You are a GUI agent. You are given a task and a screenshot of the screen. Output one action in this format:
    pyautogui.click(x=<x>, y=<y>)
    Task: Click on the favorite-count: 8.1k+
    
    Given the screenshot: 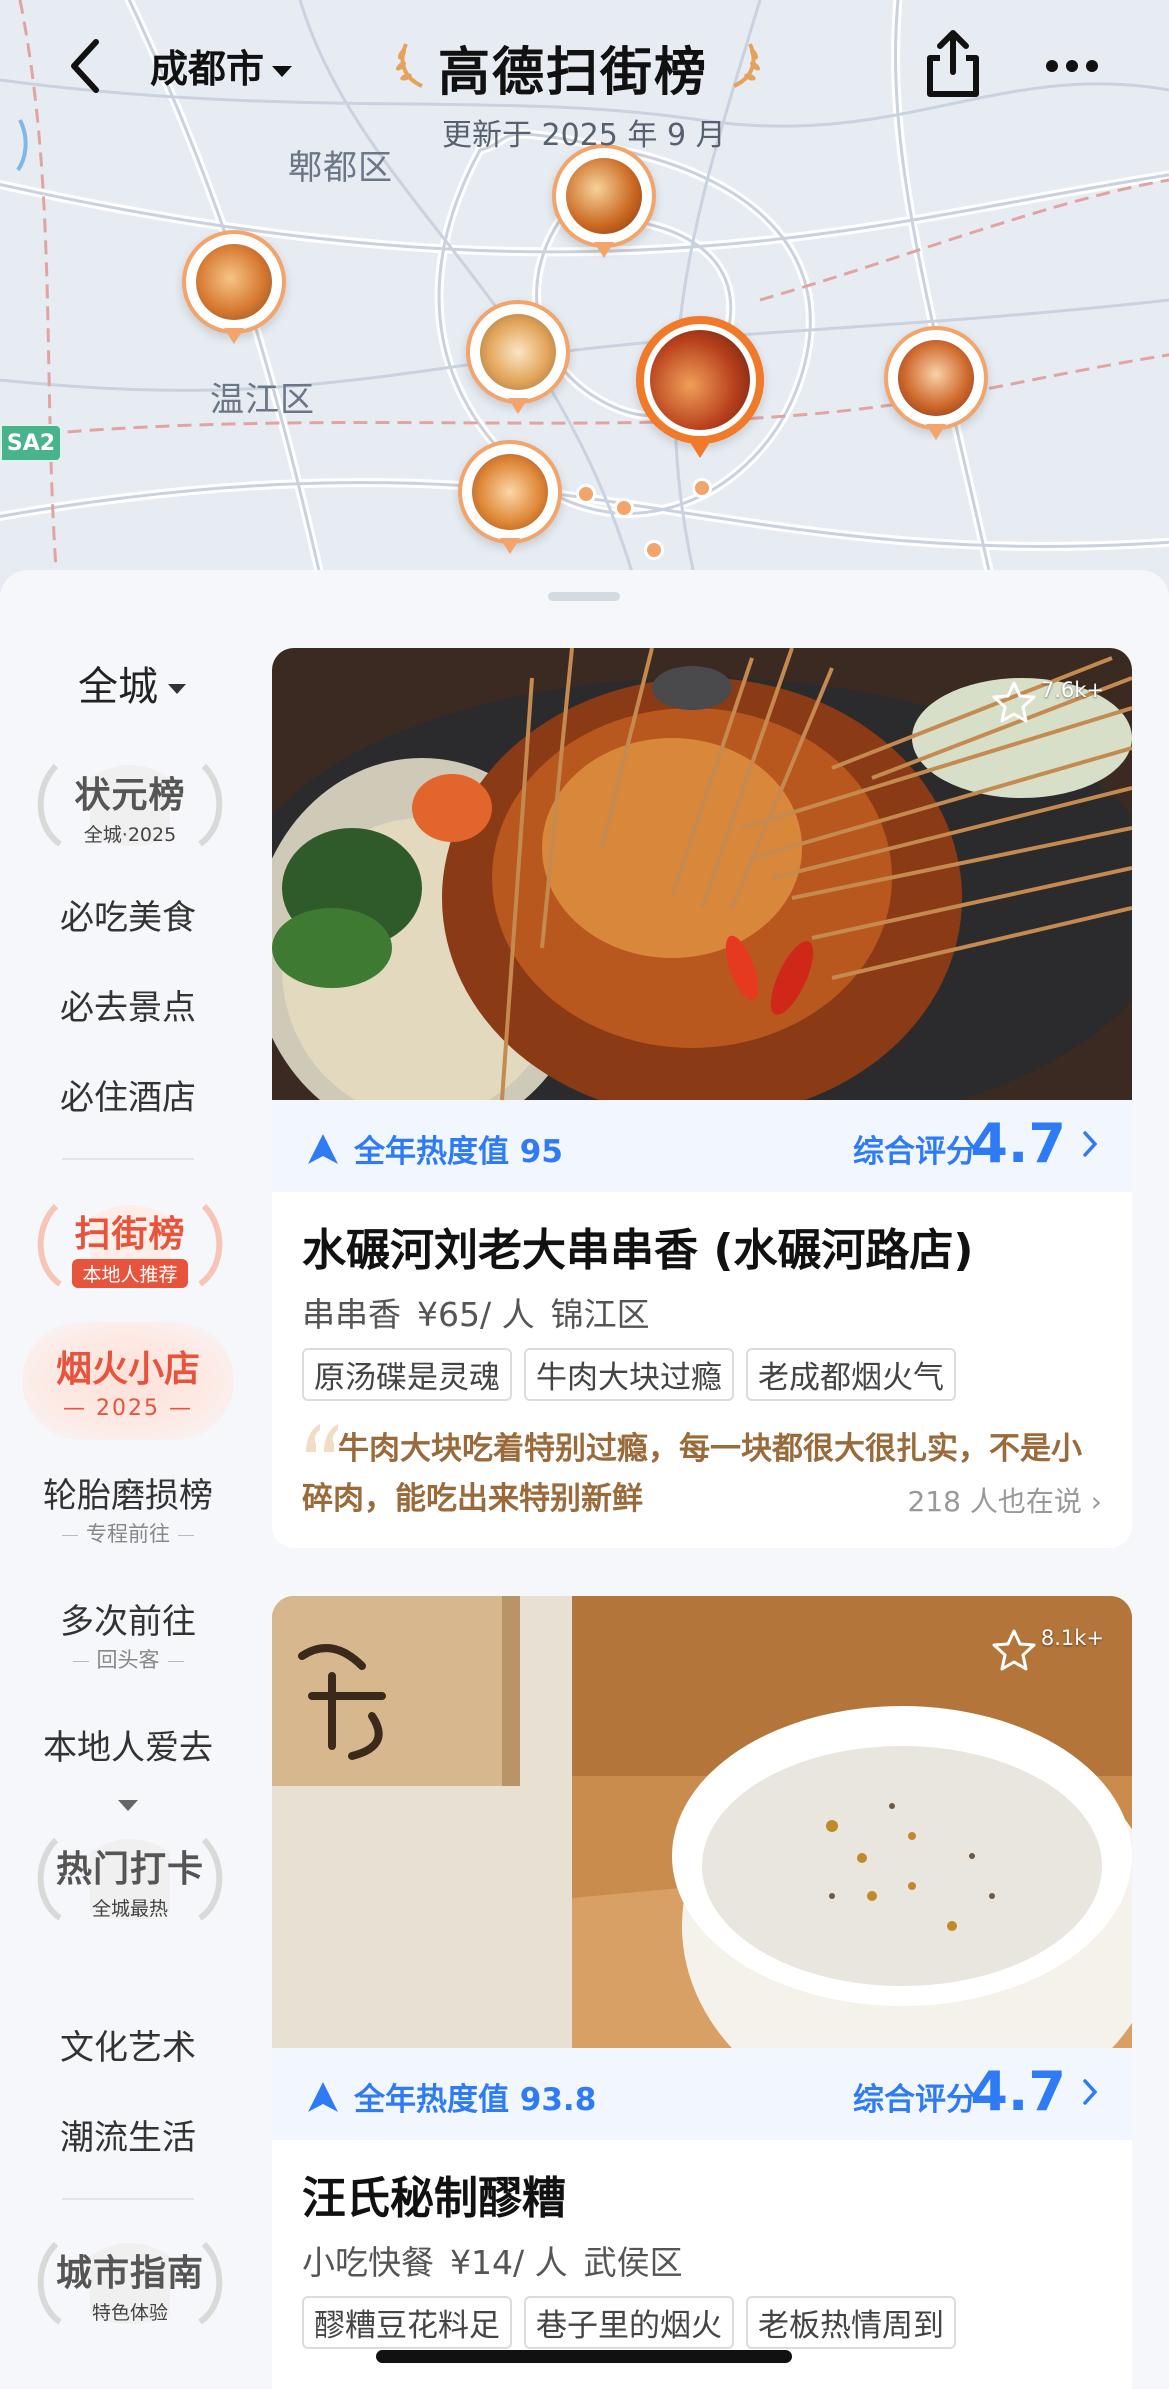 What is the action you would take?
    pyautogui.click(x=1072, y=1638)
    